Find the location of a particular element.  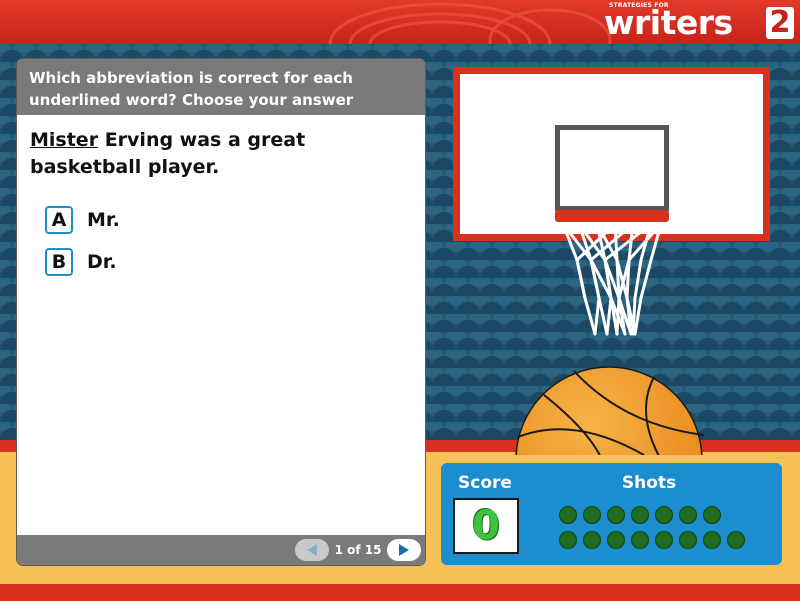

top-banner: STRATEGIES FOR writers 2 is located at coordinates (400, 22).